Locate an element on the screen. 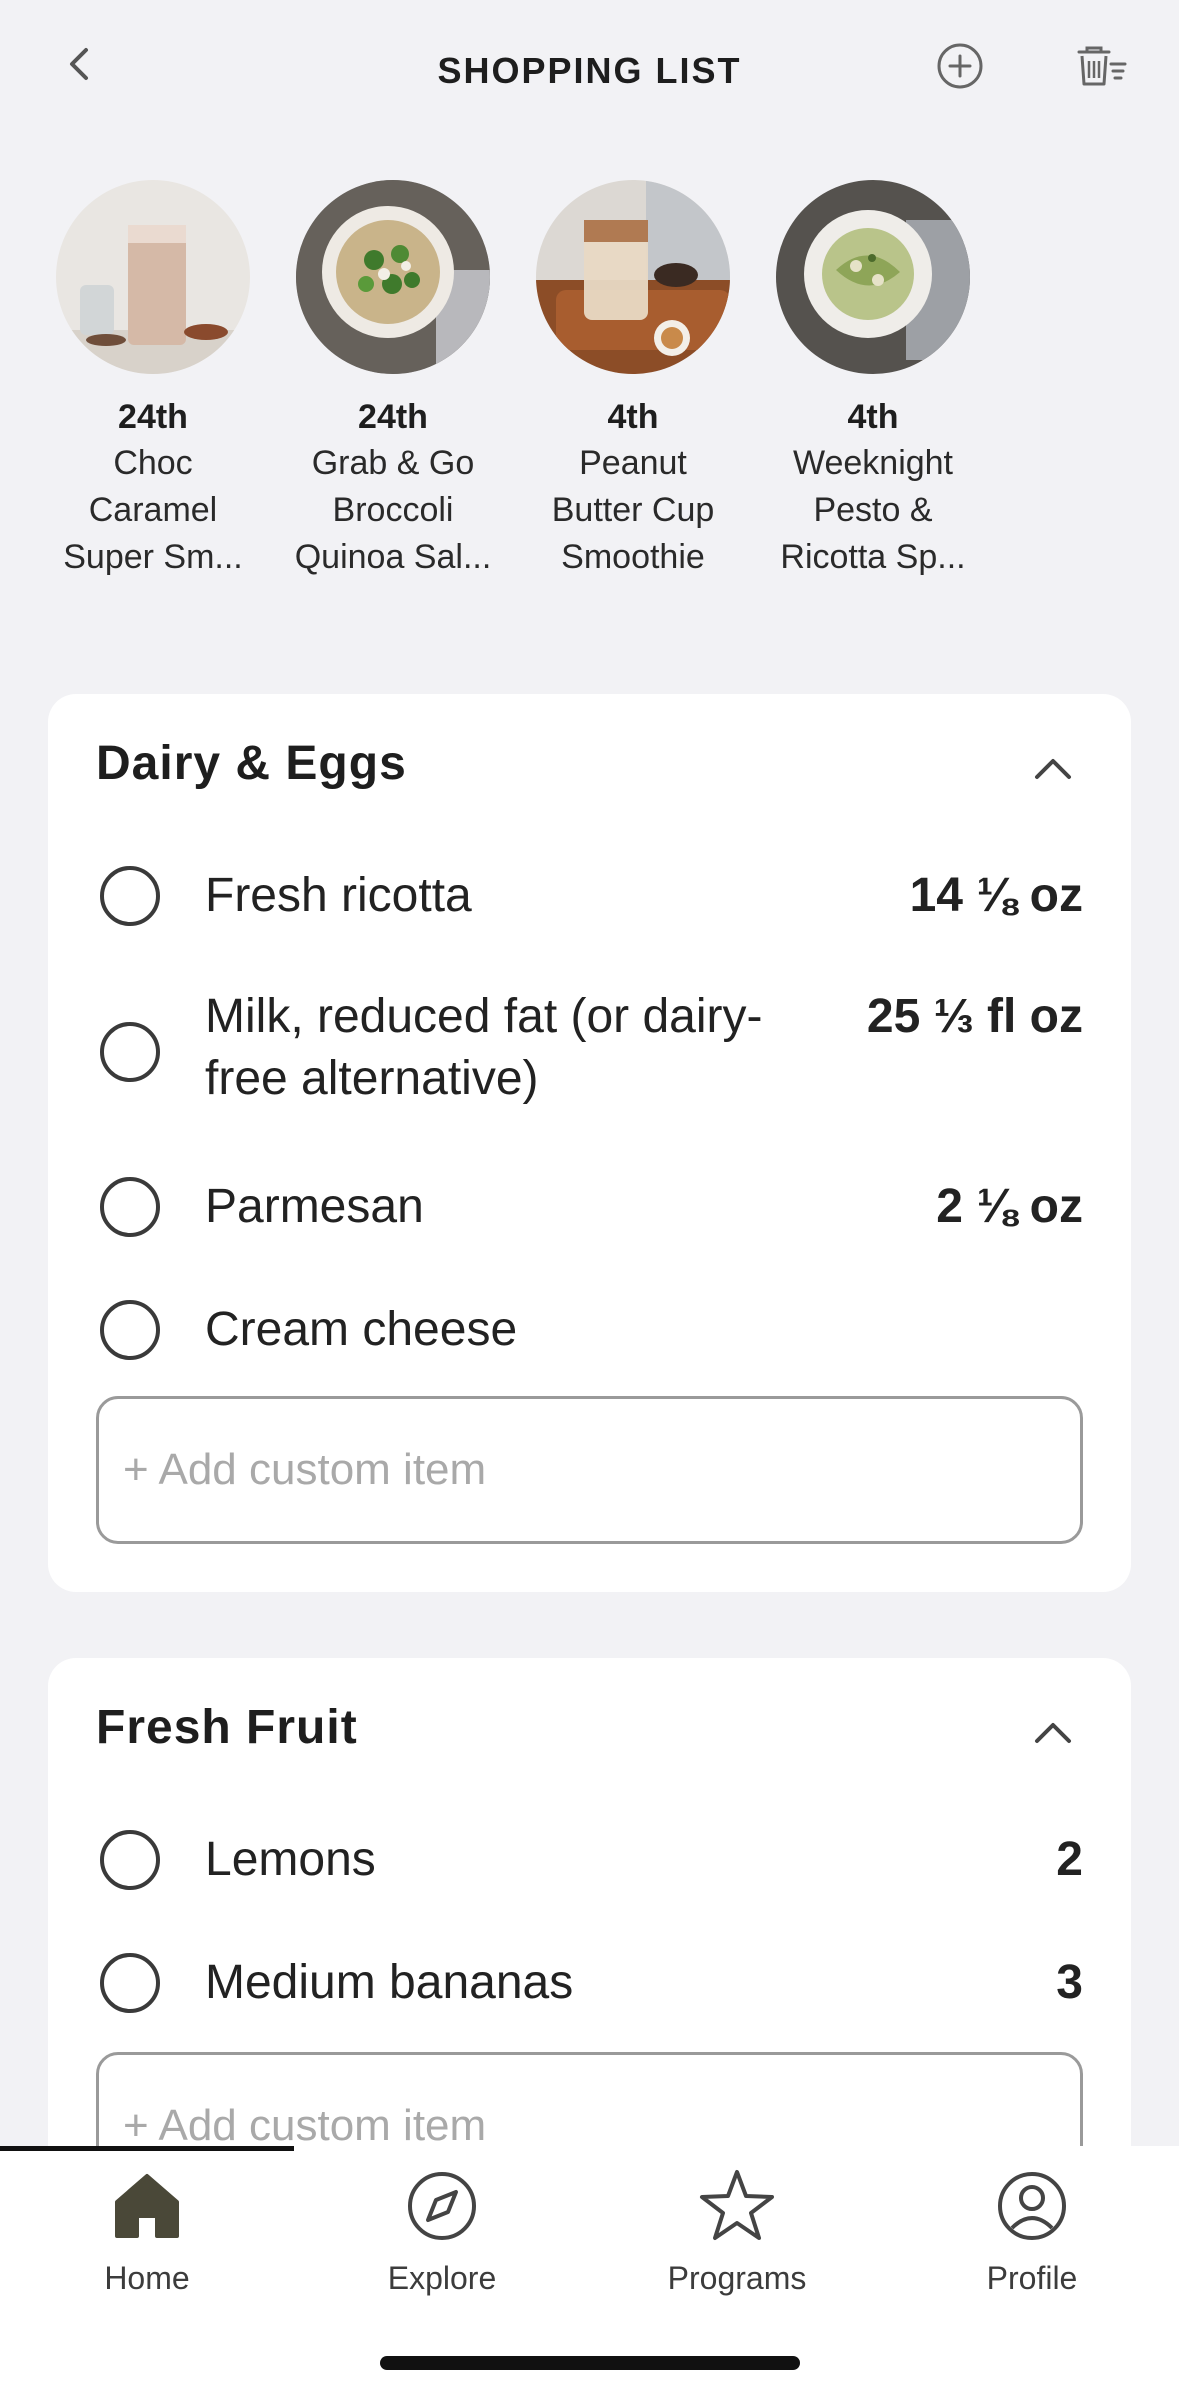 The height and width of the screenshot is (2396, 1179). item-label: Lemons is located at coordinates (290, 1859).